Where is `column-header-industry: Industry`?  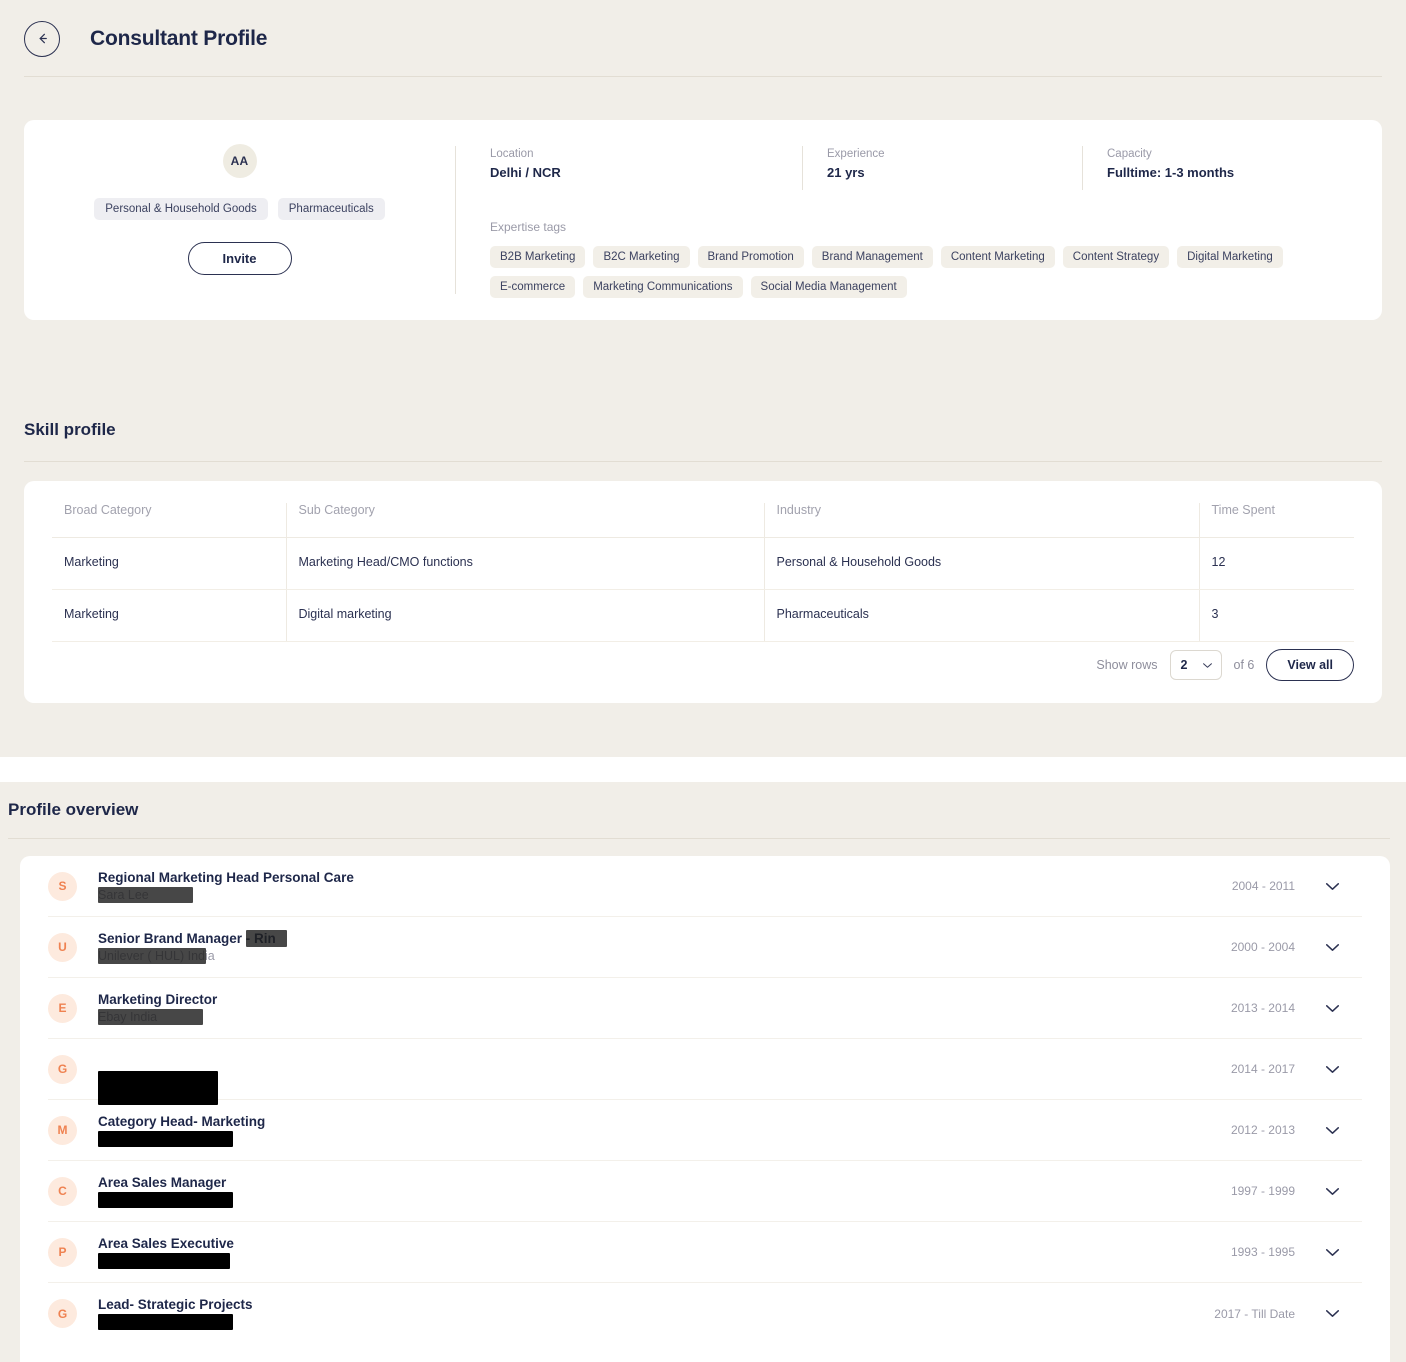
column-header-industry: Industry is located at coordinates (982, 520).